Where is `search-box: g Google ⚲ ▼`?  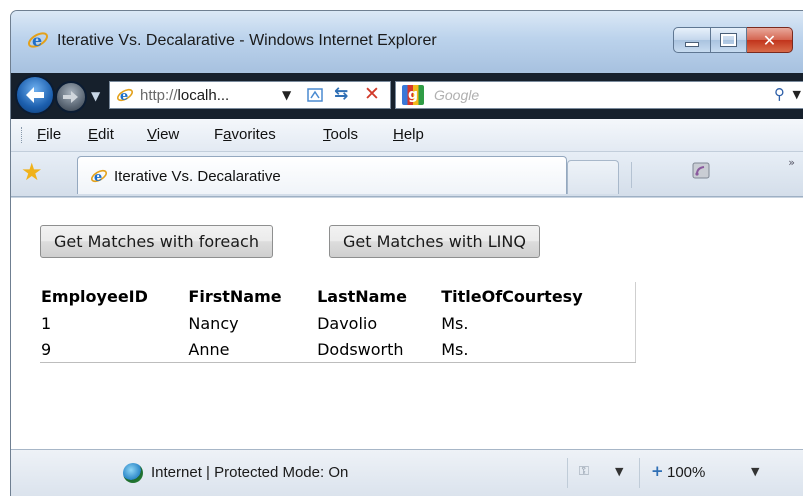
search-box: g Google ⚲ ▼ is located at coordinates (599, 95).